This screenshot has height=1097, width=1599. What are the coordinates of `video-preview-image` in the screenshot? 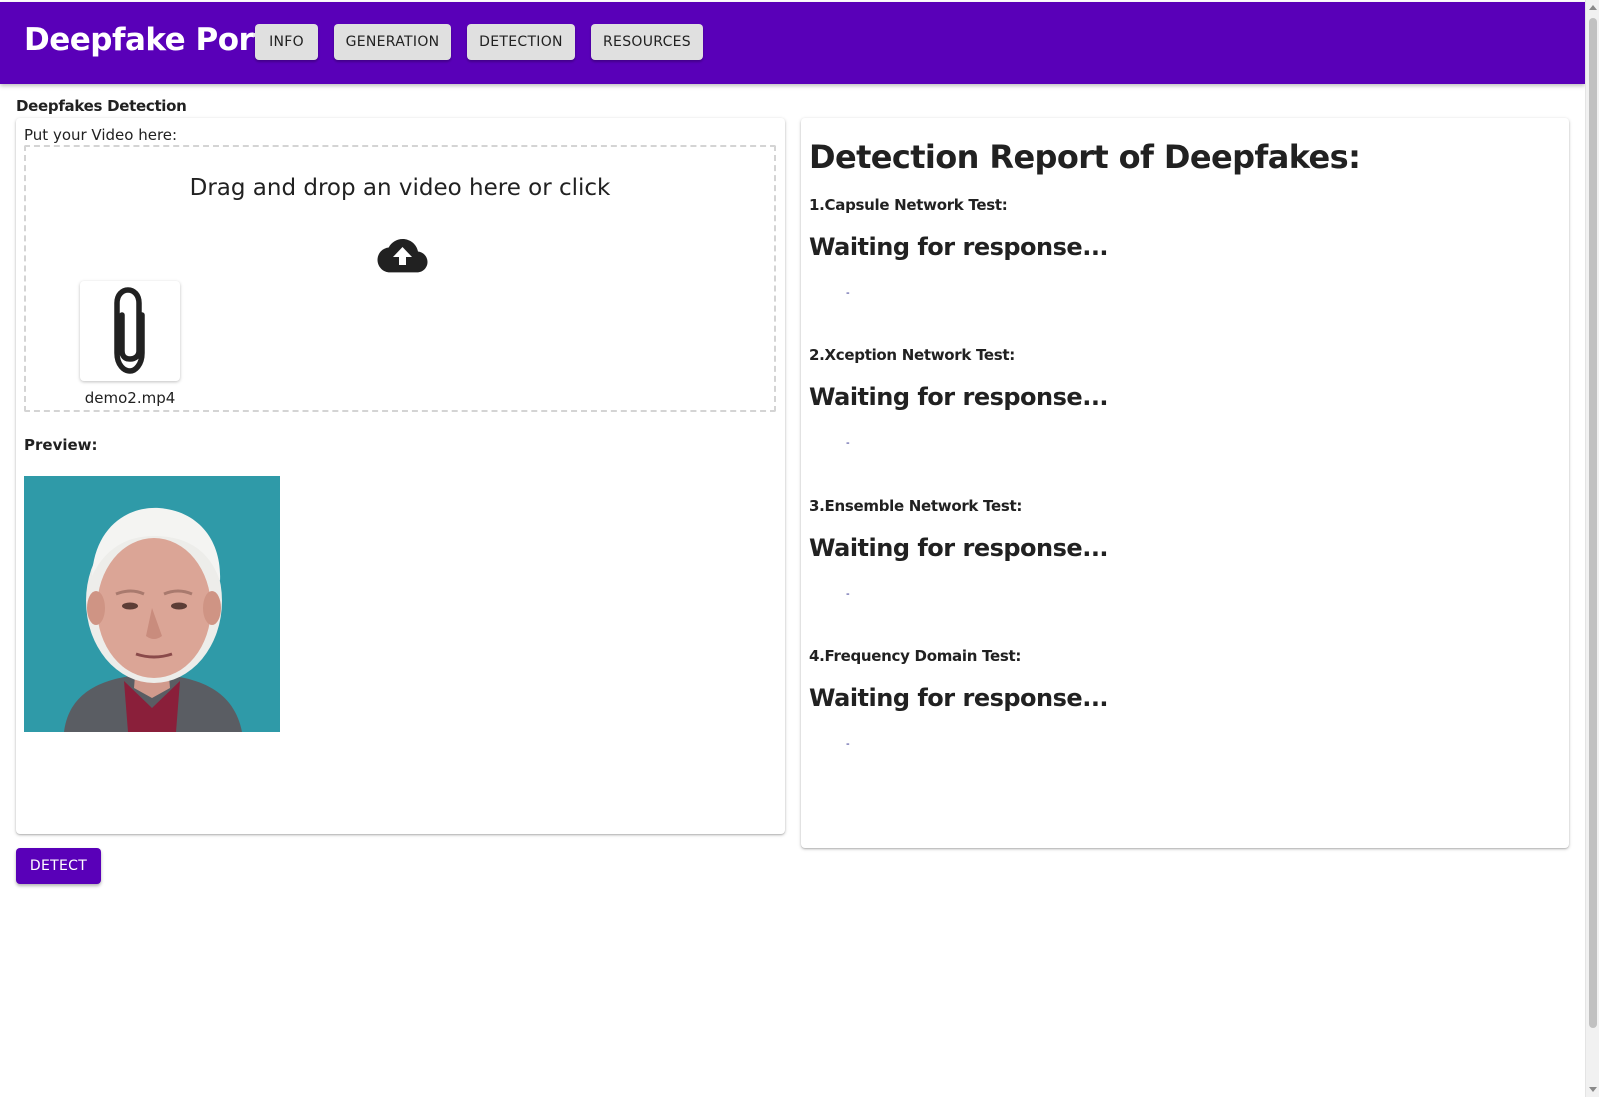 It's located at (152, 604).